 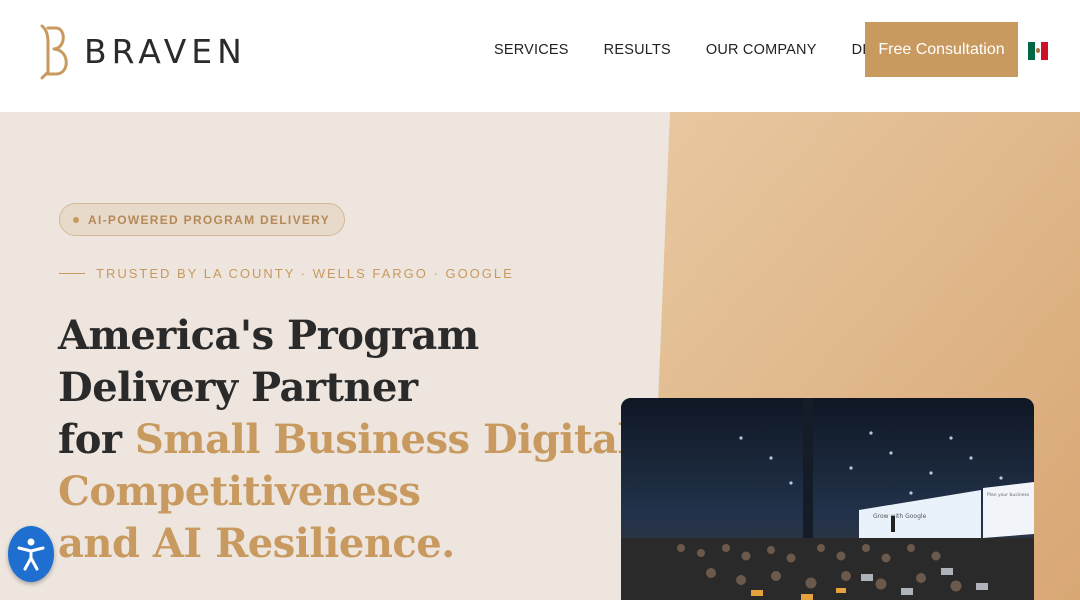 I want to click on headline-line-5: and AI Resilience., so click(x=256, y=543).